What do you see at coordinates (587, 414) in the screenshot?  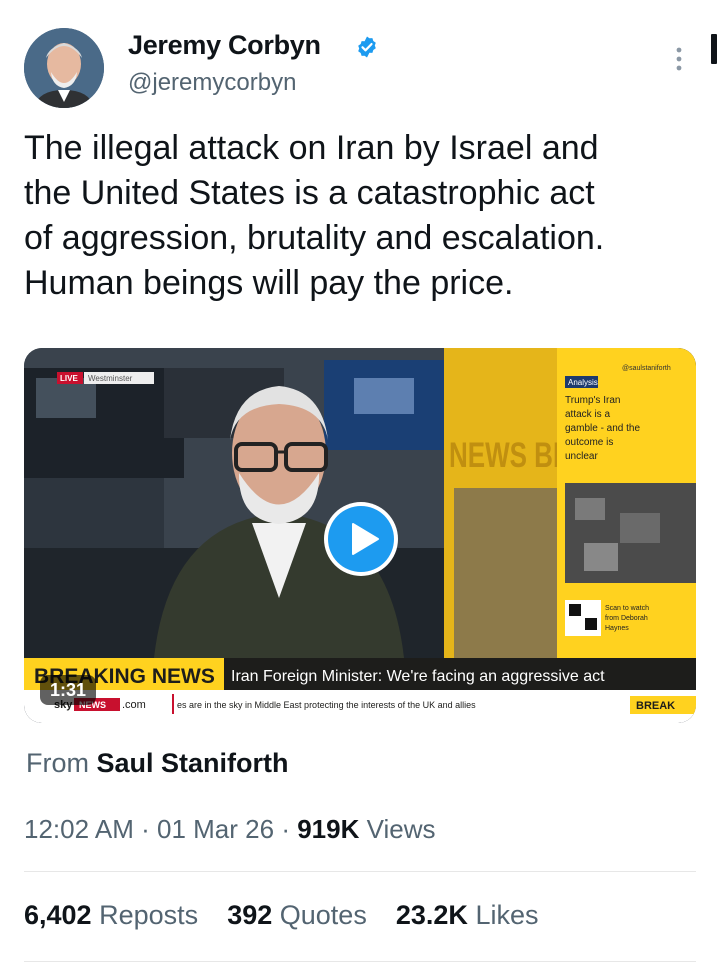 I see `panel-line: attack is a` at bounding box center [587, 414].